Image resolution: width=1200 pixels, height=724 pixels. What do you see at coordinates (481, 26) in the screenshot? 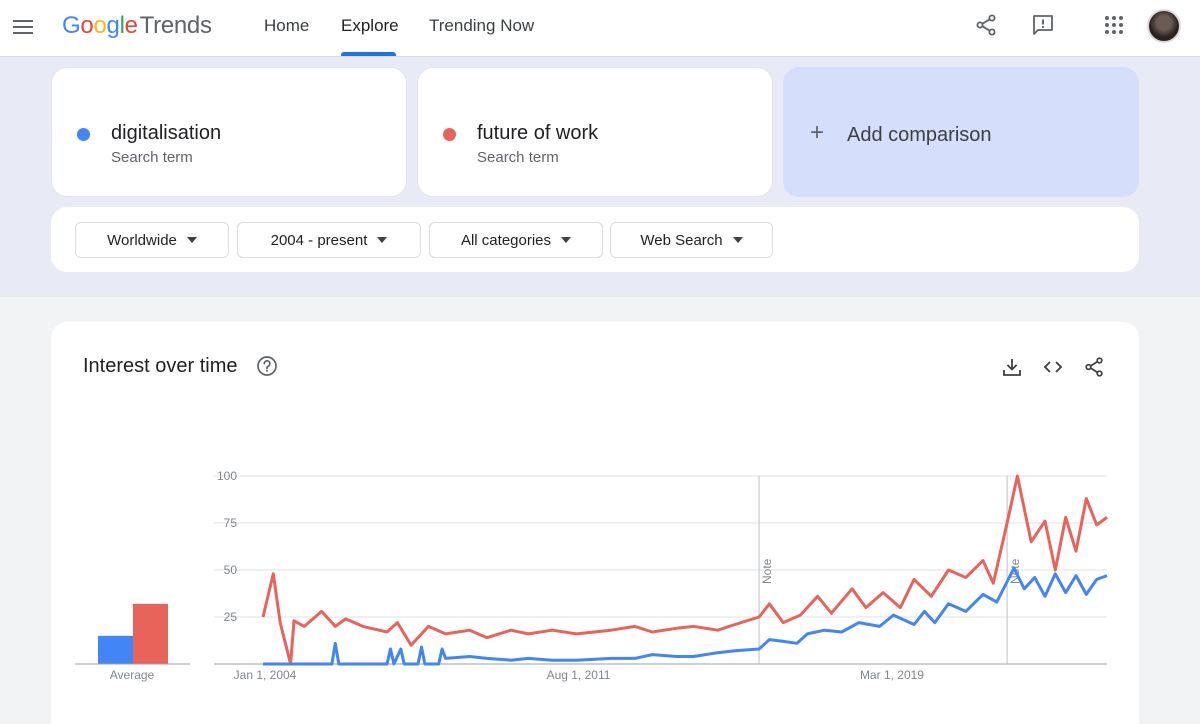
I see `nav-tab-trending-now: Trending Now` at bounding box center [481, 26].